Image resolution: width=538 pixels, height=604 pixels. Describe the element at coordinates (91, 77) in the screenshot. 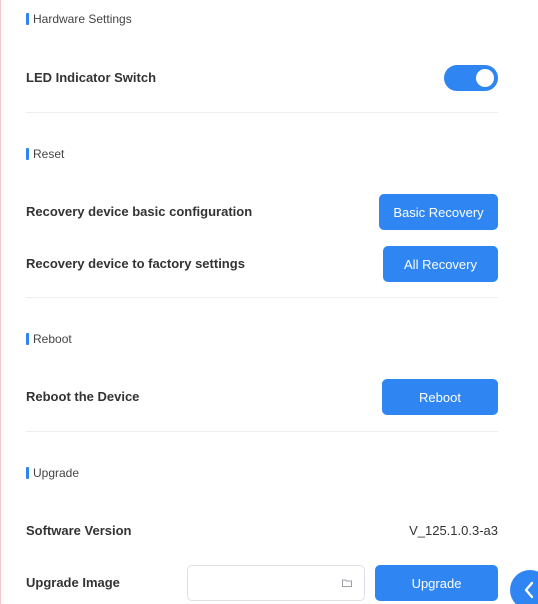

I see `led-indicator-label: LED Indicator Switch` at that location.